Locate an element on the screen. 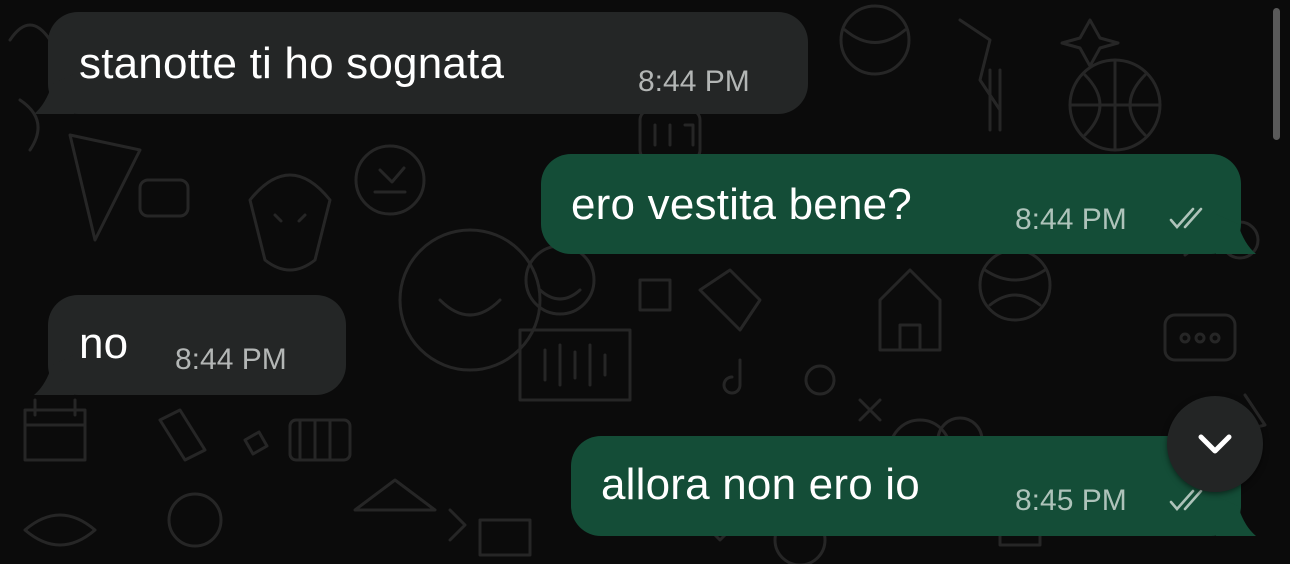 This screenshot has height=564, width=1290. scroll-to-bottom-button is located at coordinates (1215, 444).